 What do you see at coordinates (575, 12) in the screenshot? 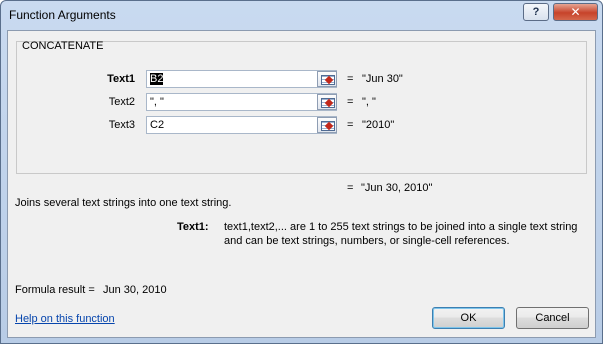
I see `close-icon: ✕` at bounding box center [575, 12].